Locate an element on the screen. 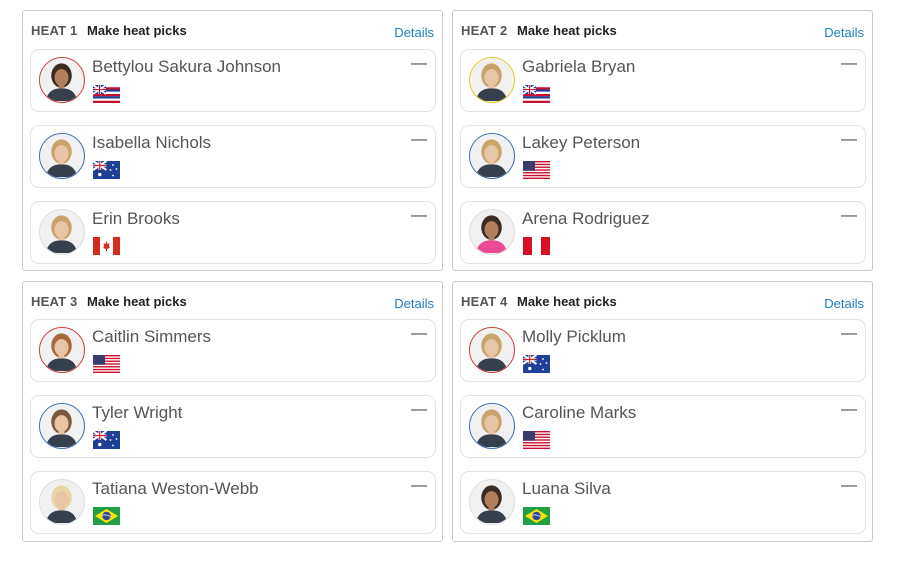 This screenshot has height=561, width=898. surfer-card: Bettylou Sakura Johnson — is located at coordinates (233, 80).